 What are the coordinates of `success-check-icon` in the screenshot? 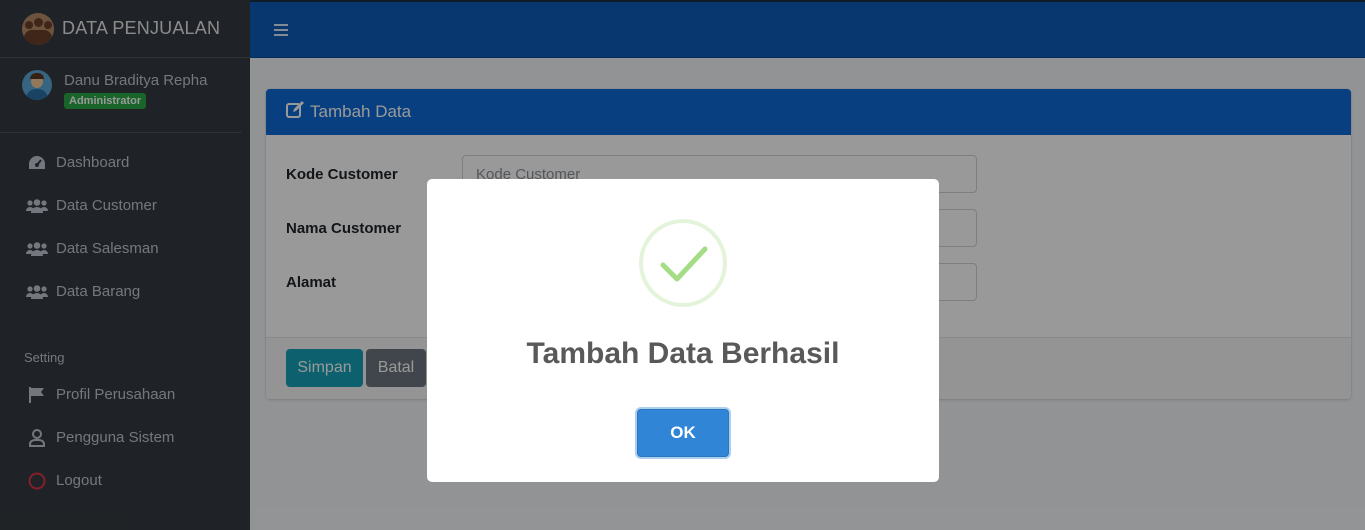 It's located at (683, 263).